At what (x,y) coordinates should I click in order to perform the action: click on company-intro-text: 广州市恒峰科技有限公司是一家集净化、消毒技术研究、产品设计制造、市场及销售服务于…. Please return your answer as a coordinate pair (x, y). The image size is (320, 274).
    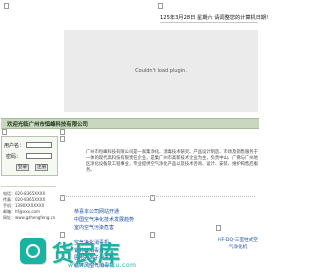
    Looking at the image, I should click on (172, 162).